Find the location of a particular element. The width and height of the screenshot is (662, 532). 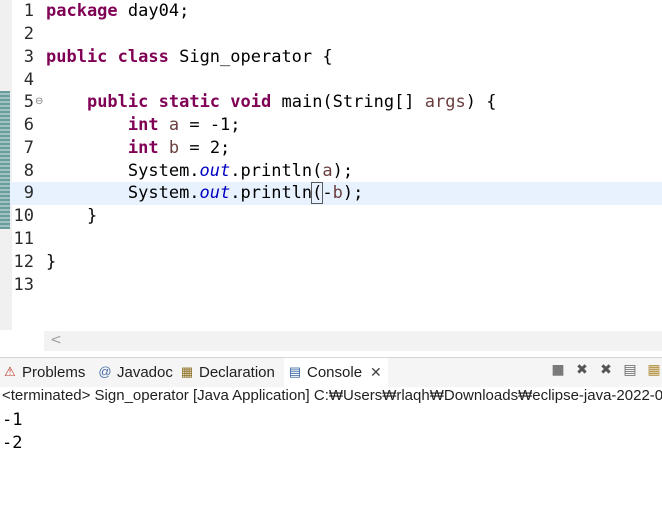

code-line-7: int b = 2; is located at coordinates (138, 148).